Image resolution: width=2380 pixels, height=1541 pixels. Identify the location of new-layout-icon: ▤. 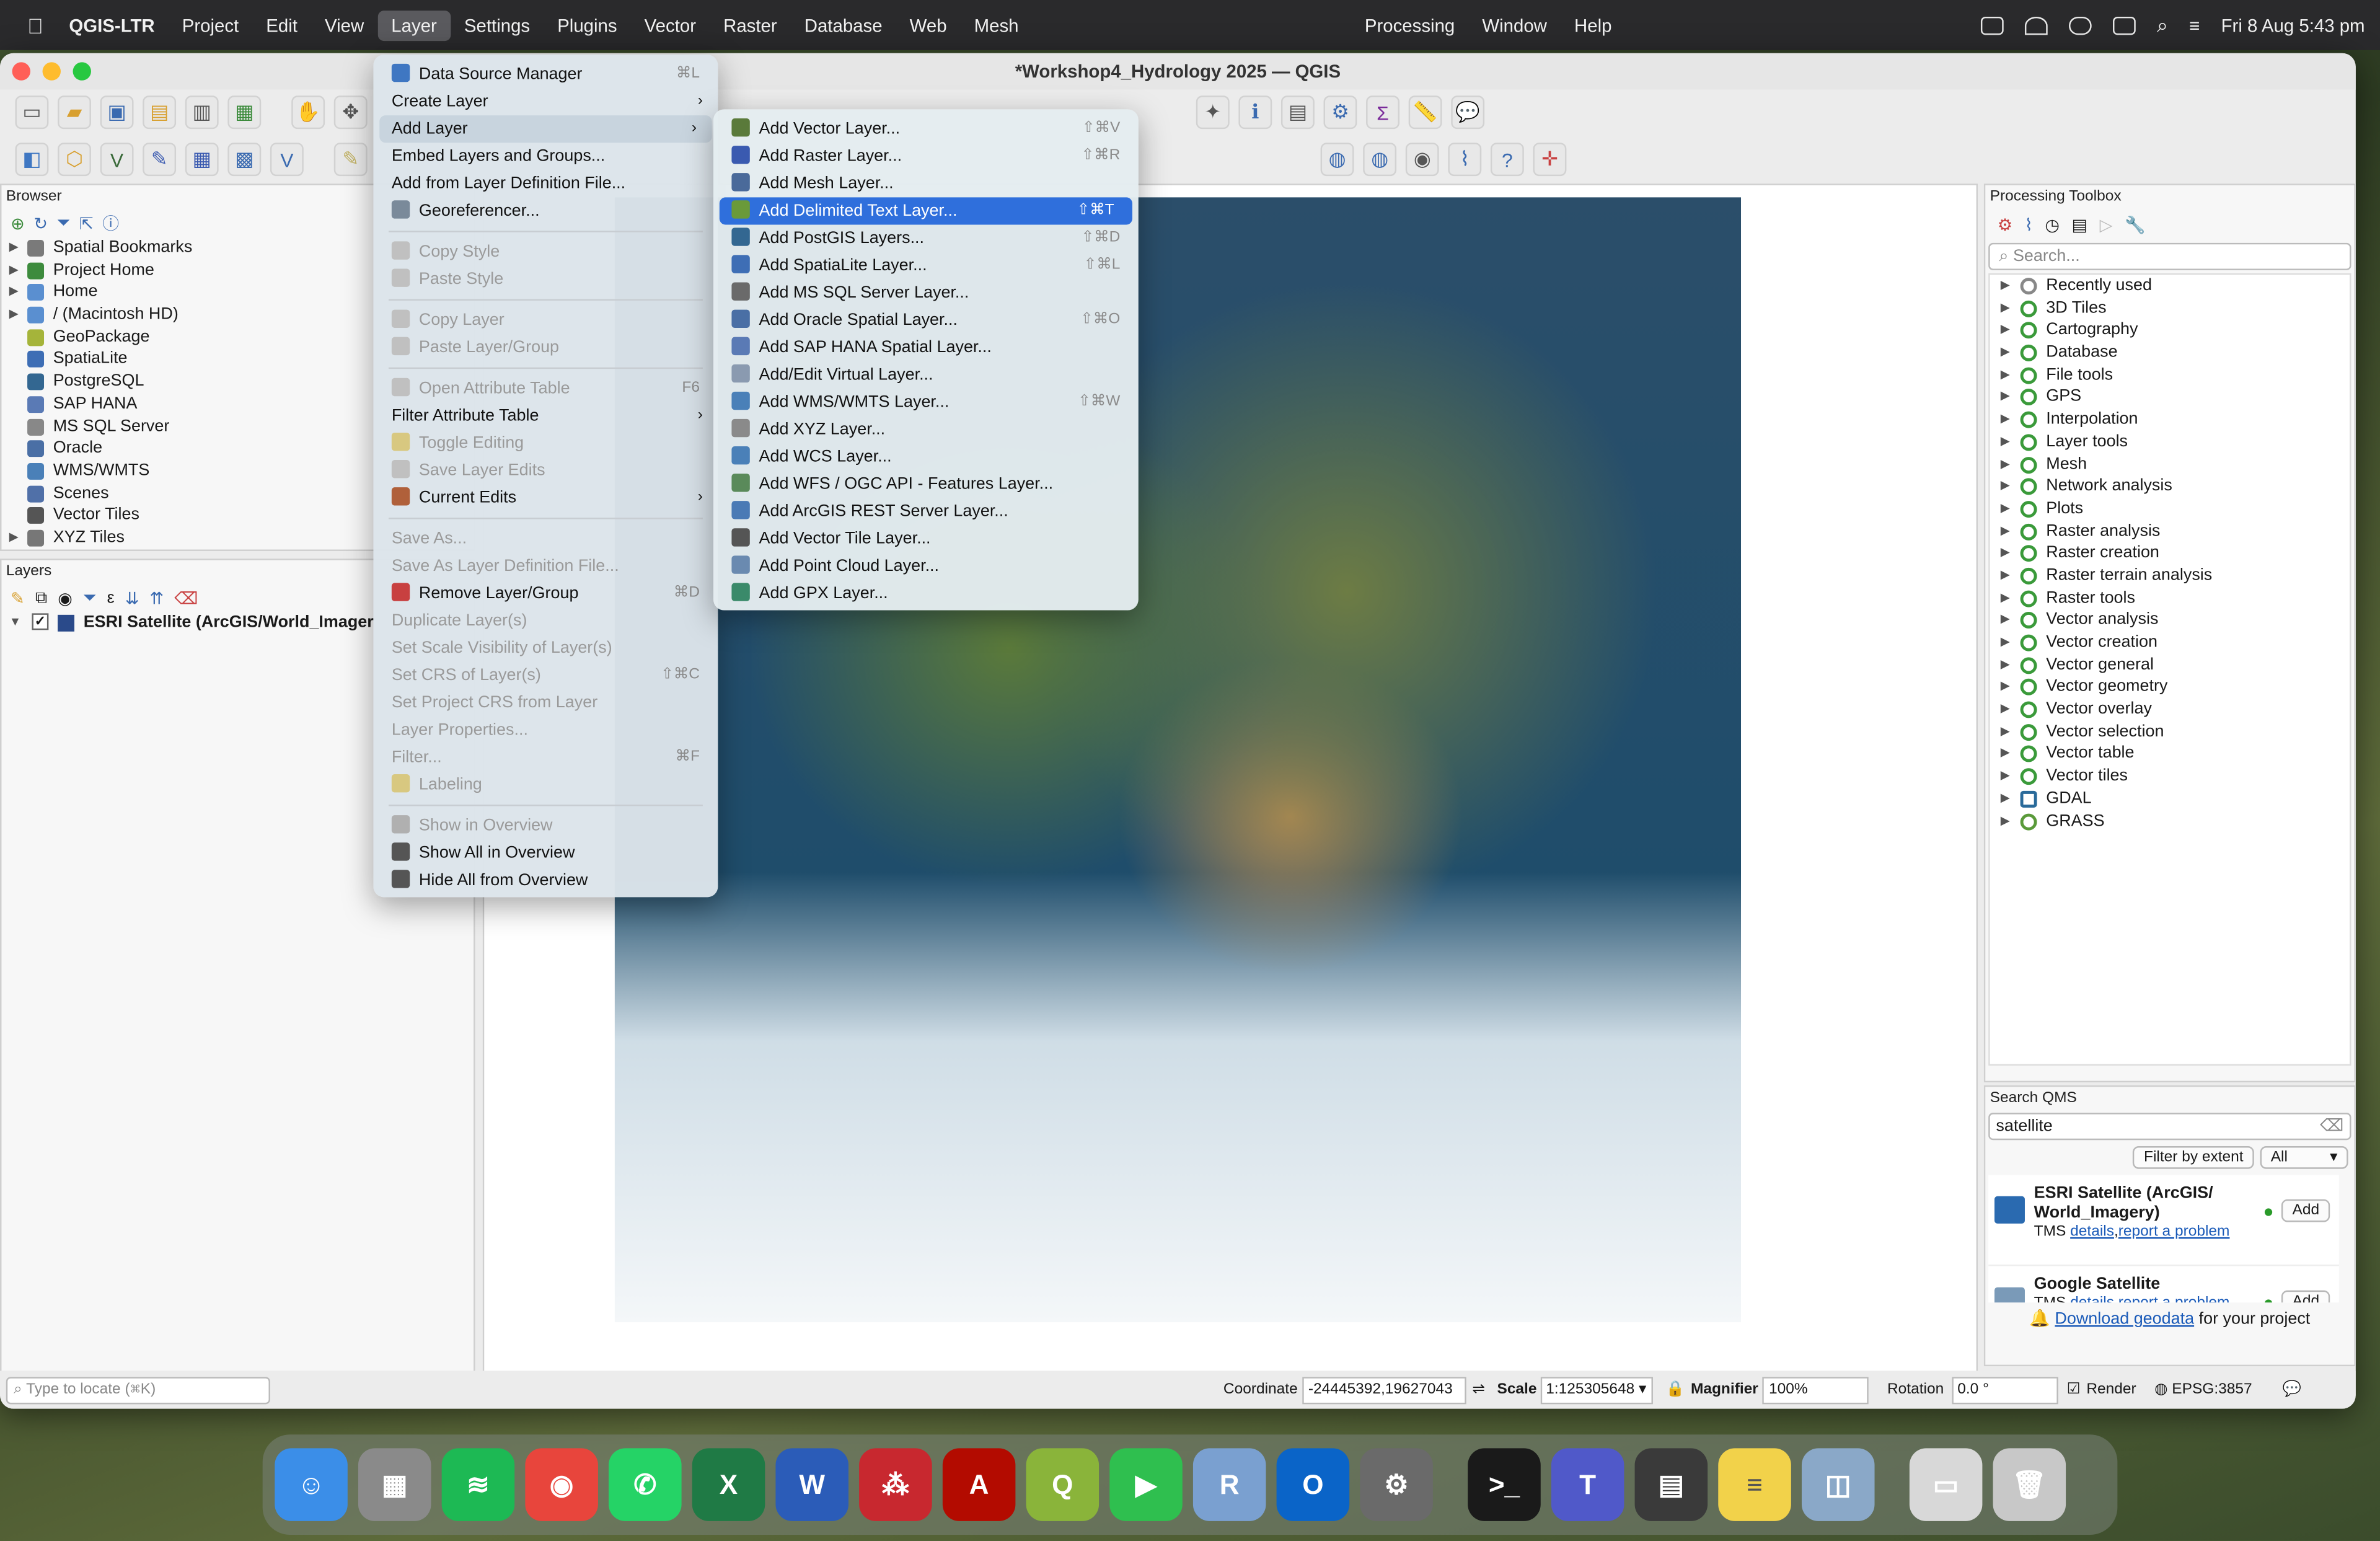
(160, 112).